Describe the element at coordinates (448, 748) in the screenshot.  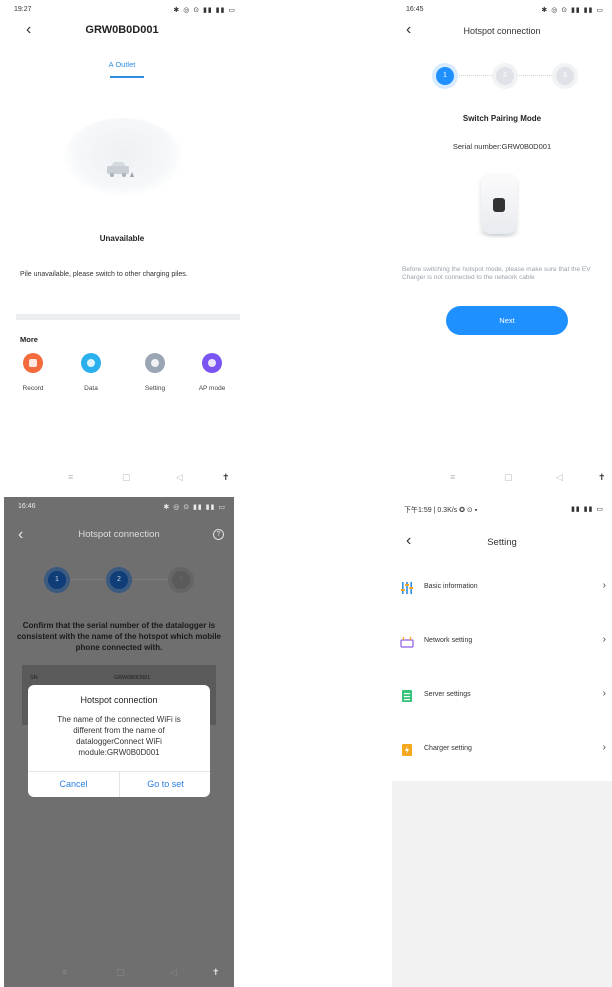
I see `charger-setting-label: Charger setting` at that location.